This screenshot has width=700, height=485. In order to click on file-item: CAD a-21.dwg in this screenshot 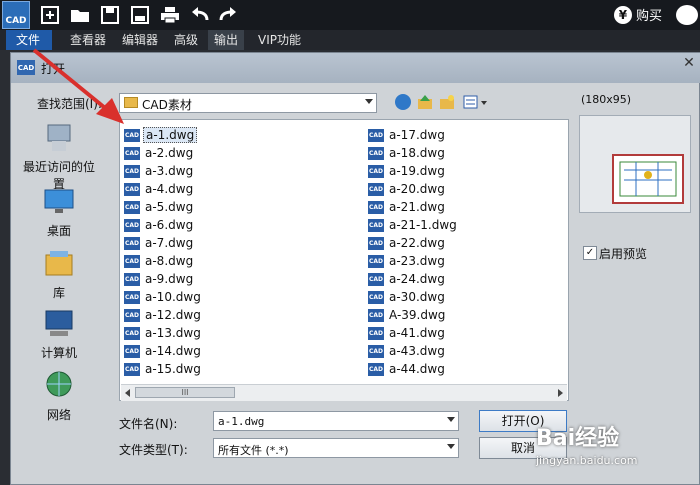, I will do `click(407, 207)`.